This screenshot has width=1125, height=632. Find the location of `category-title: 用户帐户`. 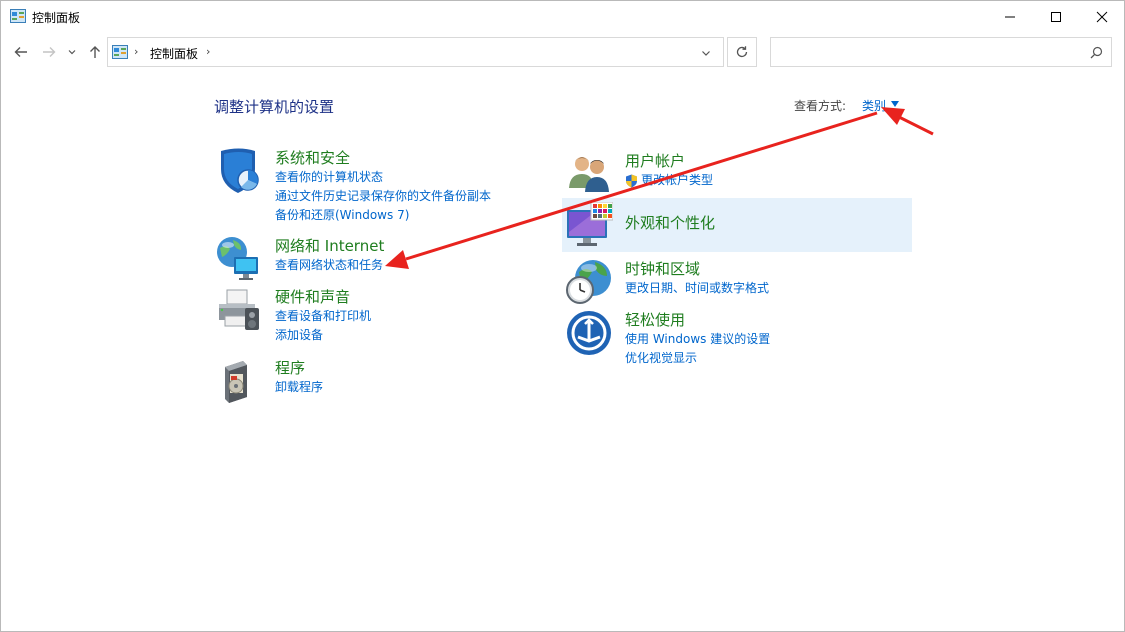

category-title: 用户帐户 is located at coordinates (655, 160).